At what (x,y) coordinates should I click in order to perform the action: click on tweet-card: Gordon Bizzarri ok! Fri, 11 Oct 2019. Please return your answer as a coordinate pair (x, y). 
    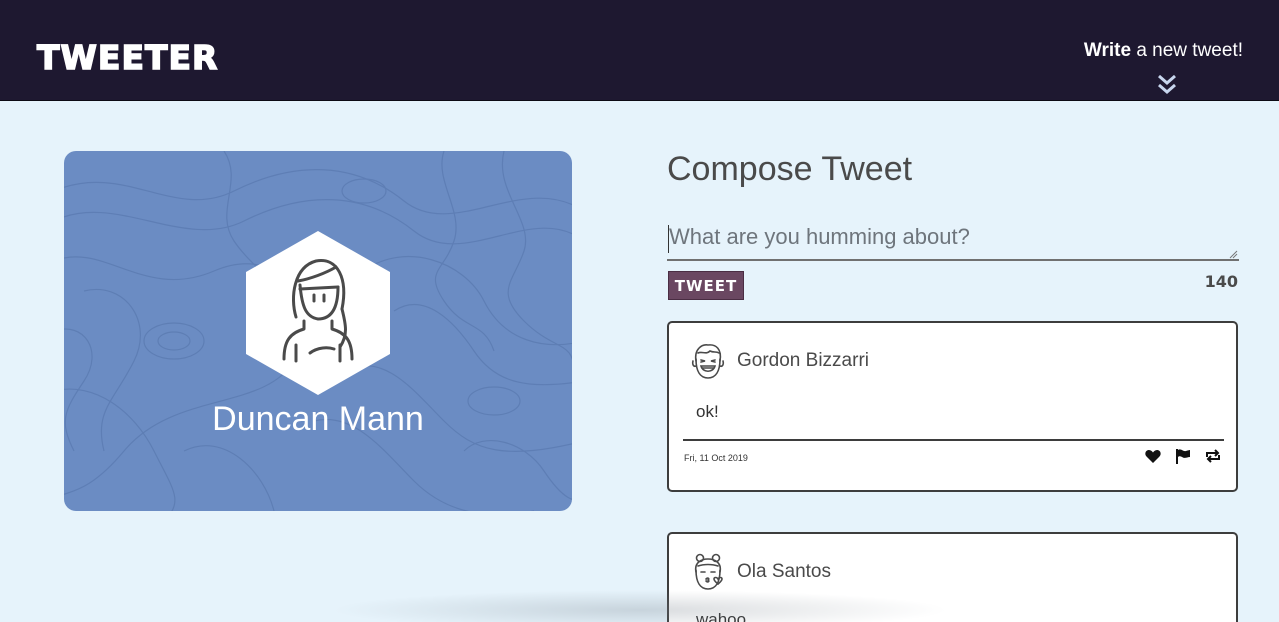
    Looking at the image, I should click on (952, 406).